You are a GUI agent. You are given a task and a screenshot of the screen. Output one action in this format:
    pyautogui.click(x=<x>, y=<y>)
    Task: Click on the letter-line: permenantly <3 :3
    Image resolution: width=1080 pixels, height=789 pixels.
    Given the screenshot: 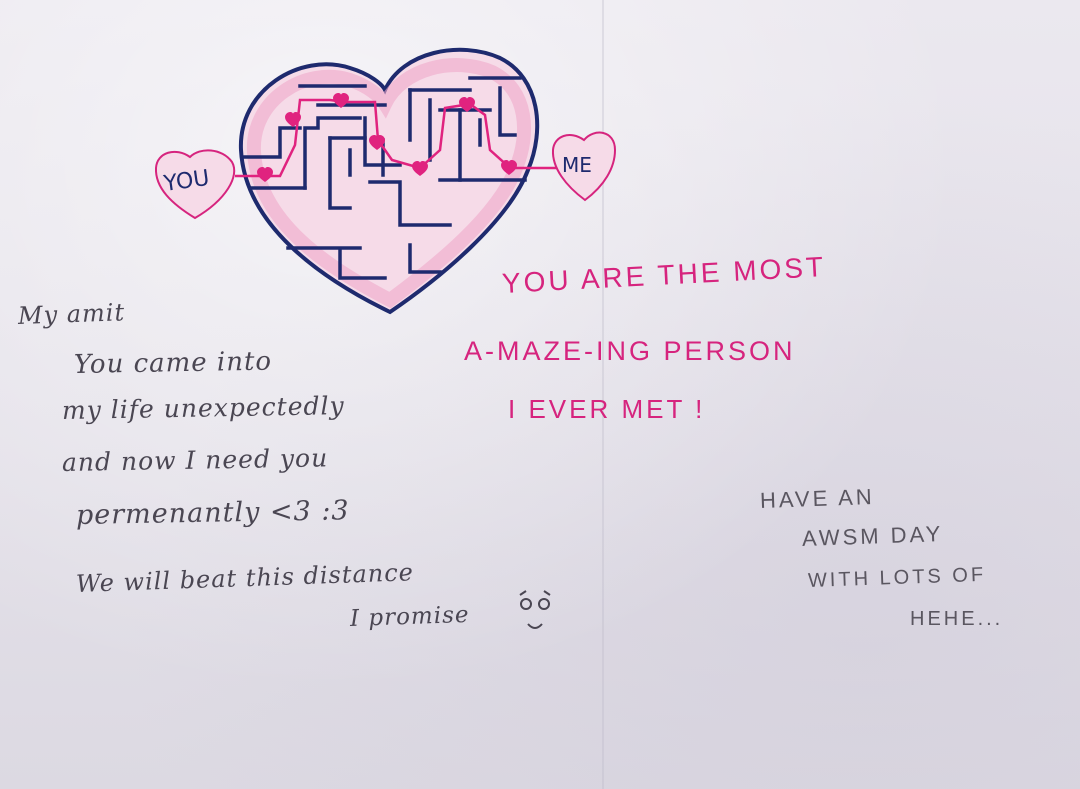 What is the action you would take?
    pyautogui.click(x=212, y=513)
    